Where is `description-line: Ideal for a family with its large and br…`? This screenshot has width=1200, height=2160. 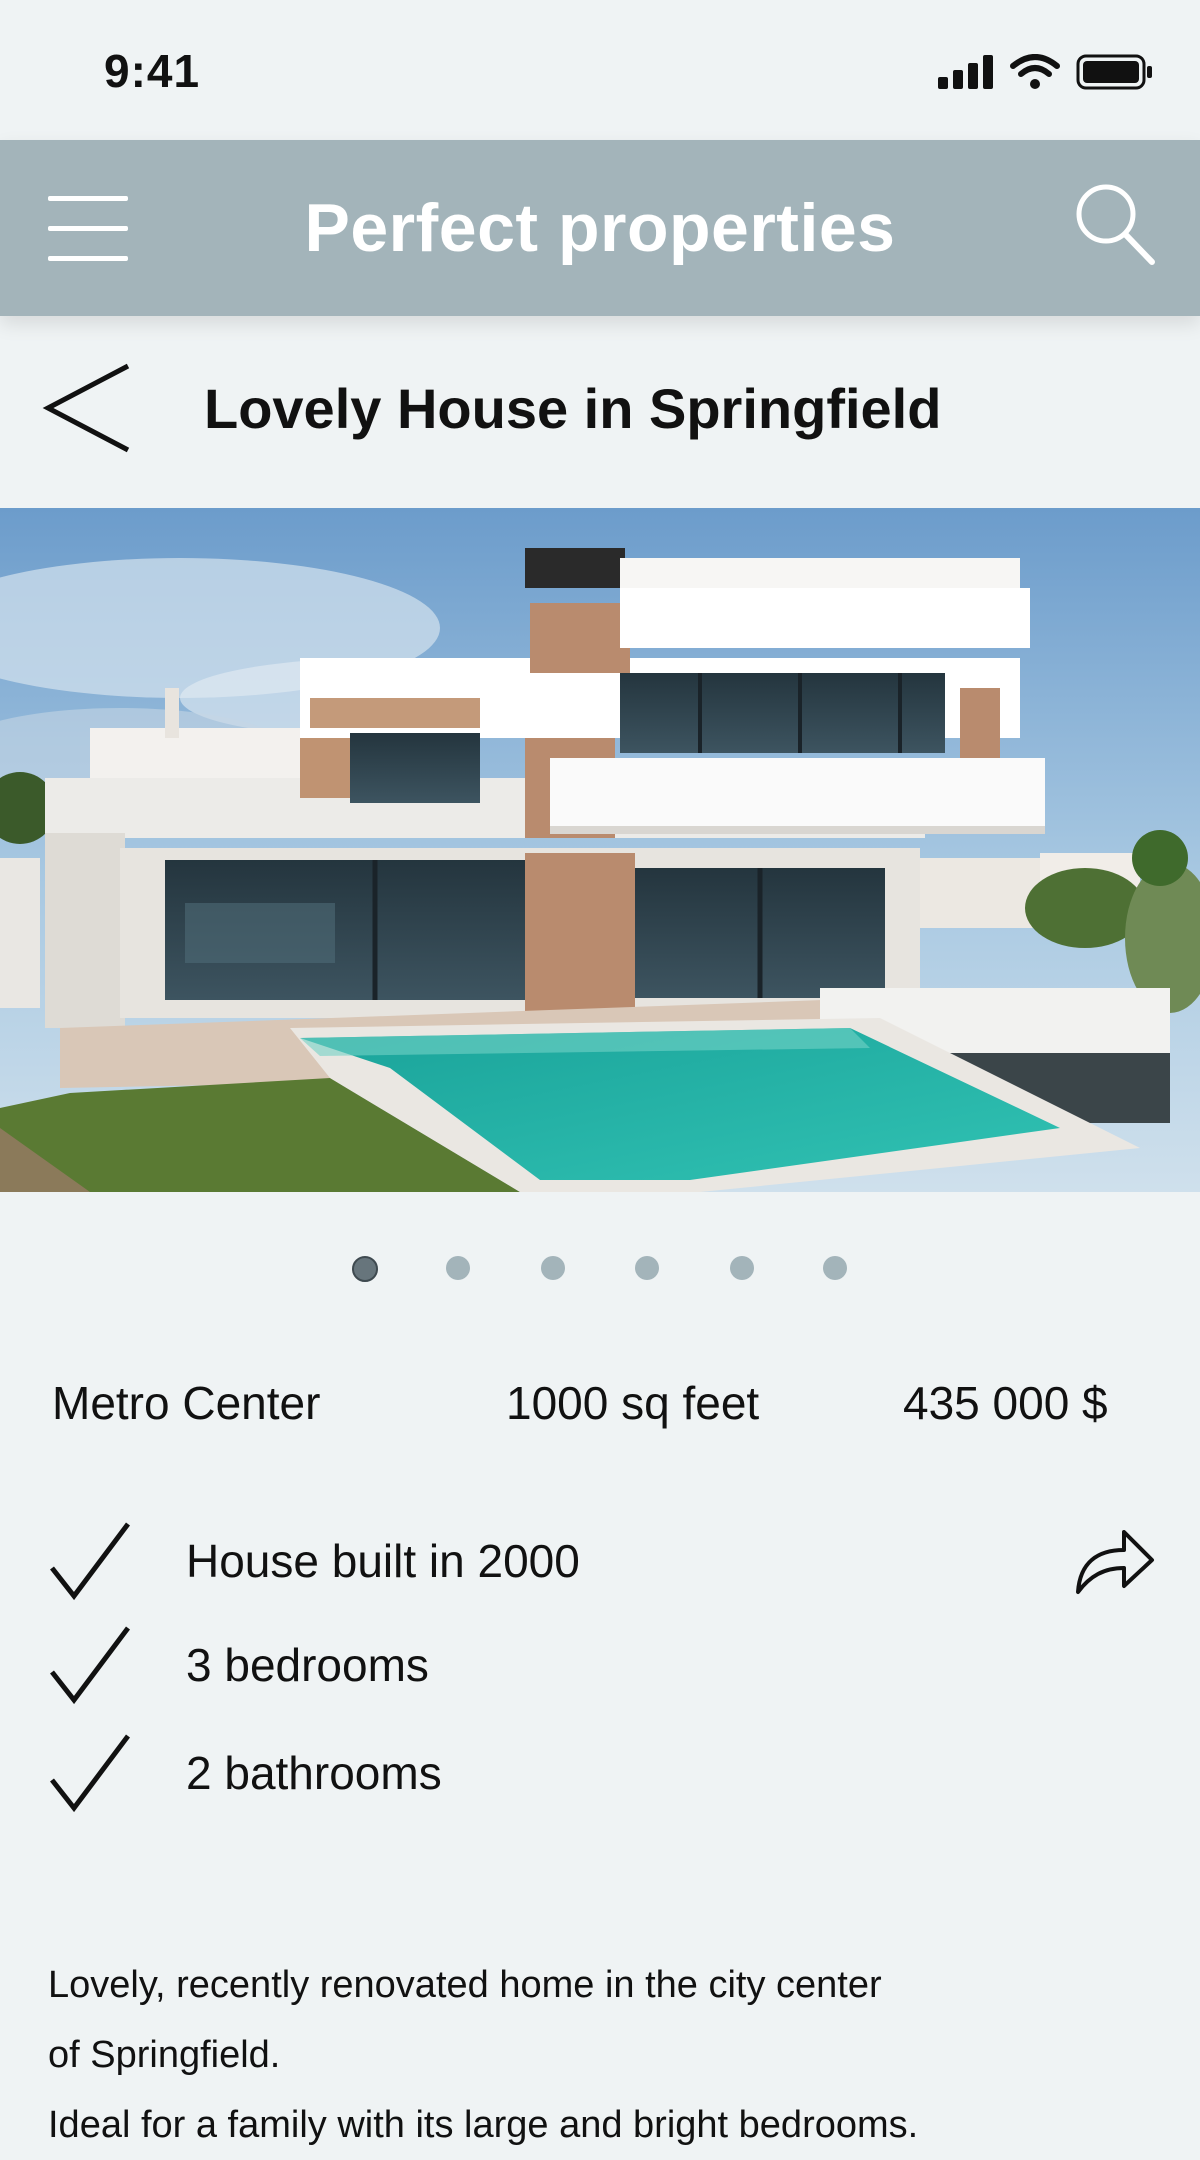 description-line: Ideal for a family with its large and br… is located at coordinates (483, 2125).